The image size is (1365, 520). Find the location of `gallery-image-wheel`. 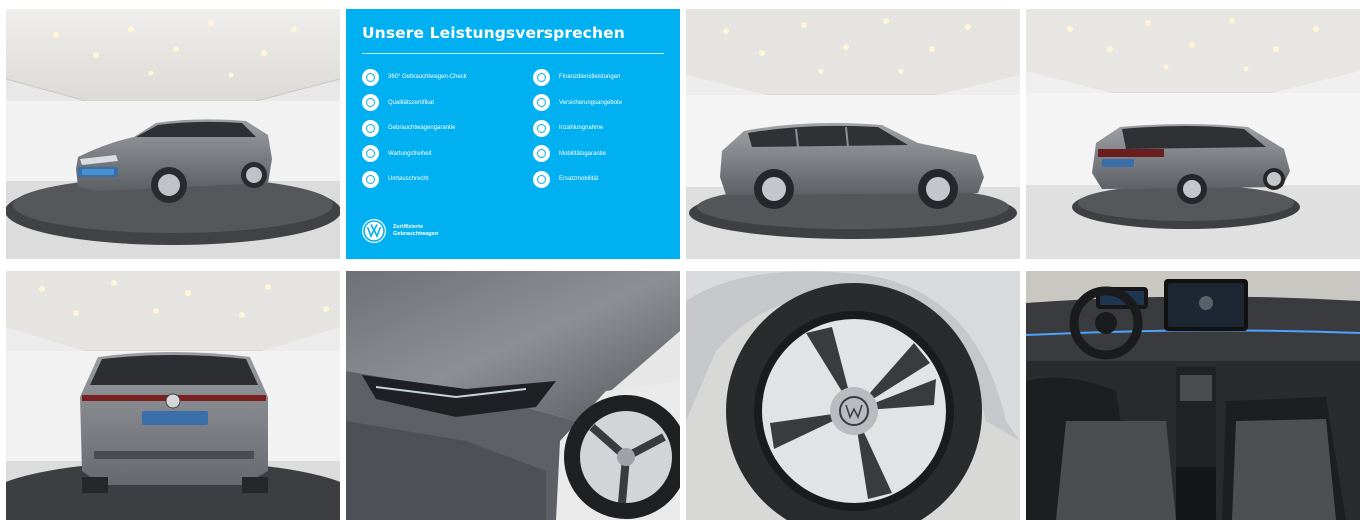

gallery-image-wheel is located at coordinates (853, 395).